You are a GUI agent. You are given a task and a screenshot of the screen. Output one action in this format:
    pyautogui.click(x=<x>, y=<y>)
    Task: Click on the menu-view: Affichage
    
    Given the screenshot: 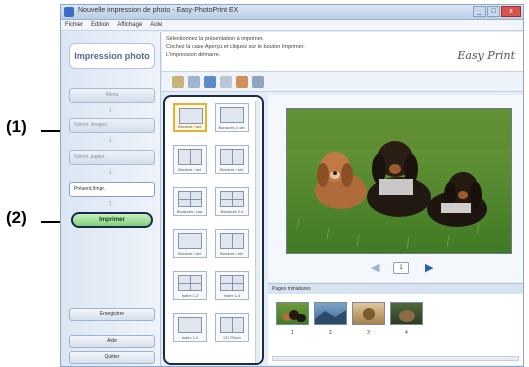 What is the action you would take?
    pyautogui.click(x=129, y=25)
    